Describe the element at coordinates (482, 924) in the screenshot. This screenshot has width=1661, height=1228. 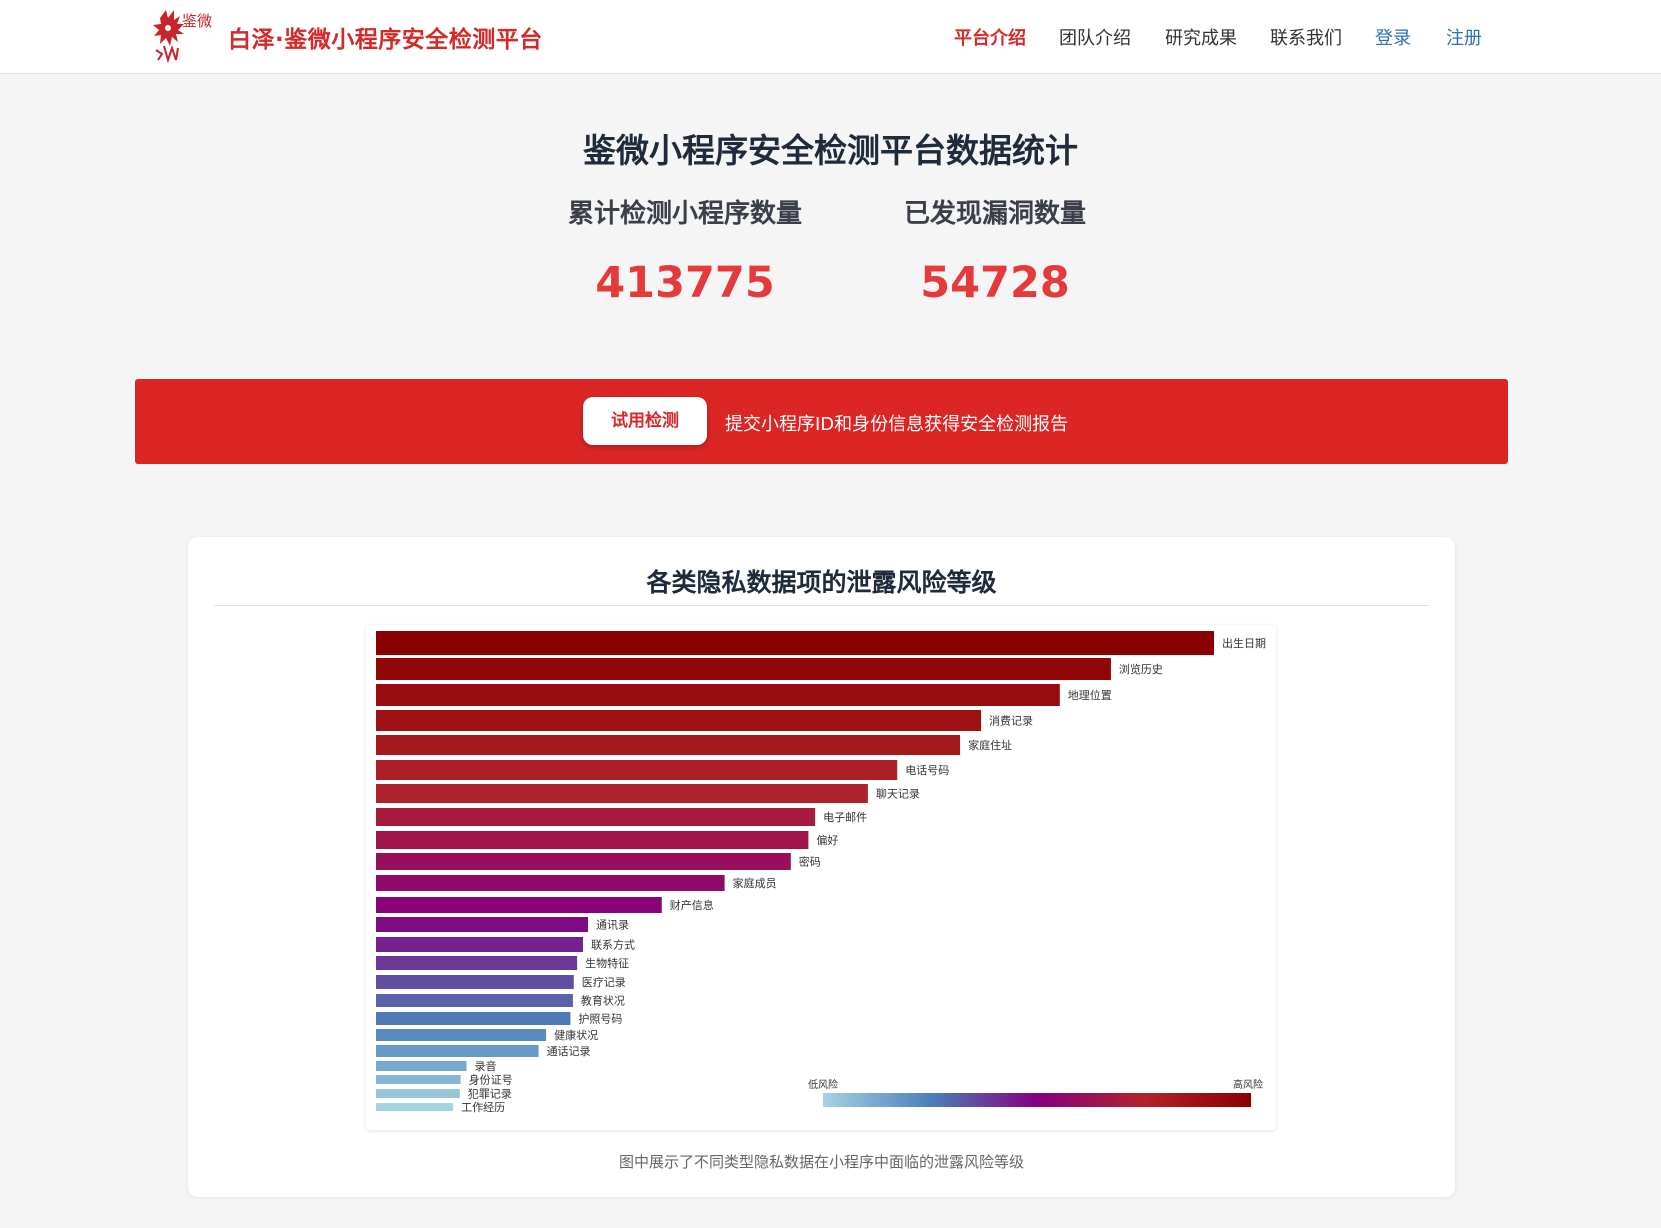
I see `bar-通讯录` at that location.